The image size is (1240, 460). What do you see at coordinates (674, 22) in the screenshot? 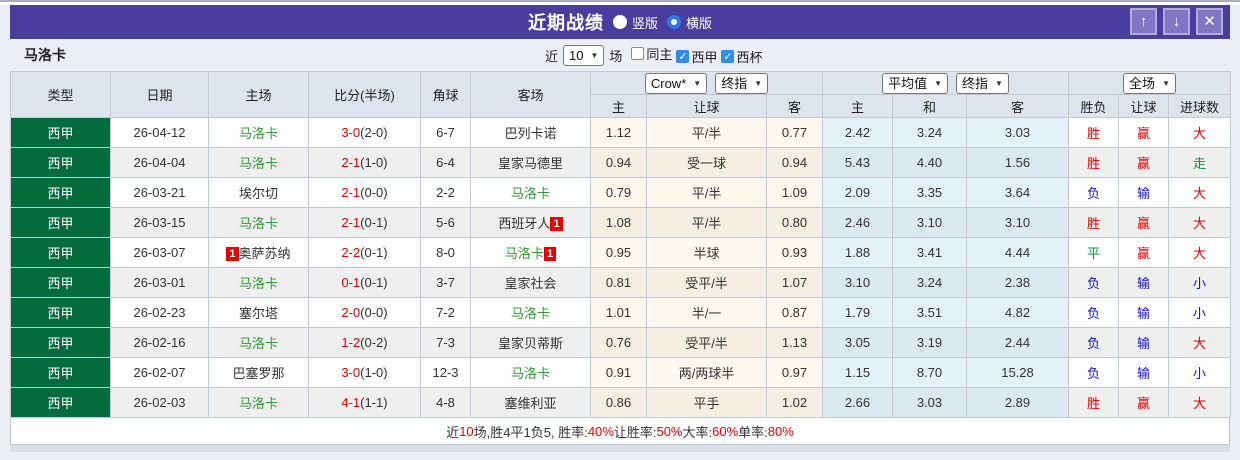
I see `radio-selected-icon` at bounding box center [674, 22].